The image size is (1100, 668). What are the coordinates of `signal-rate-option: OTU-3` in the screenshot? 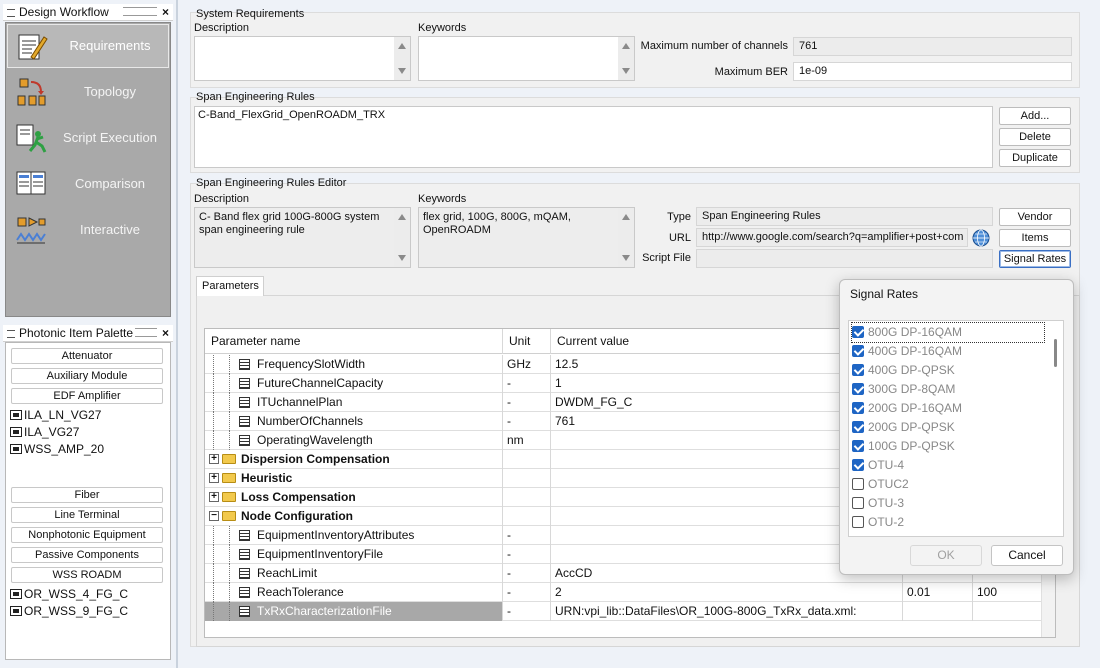 It's located at (948, 503).